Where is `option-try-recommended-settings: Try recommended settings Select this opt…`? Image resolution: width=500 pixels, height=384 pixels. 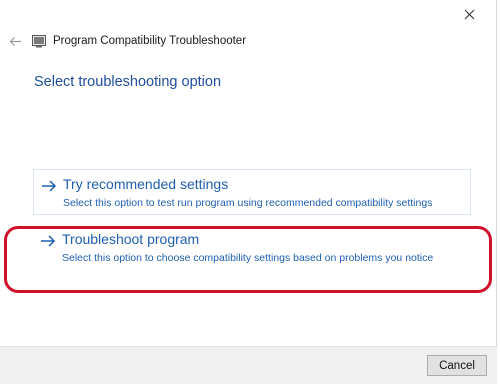 option-try-recommended-settings: Try recommended settings Select this opt… is located at coordinates (252, 192).